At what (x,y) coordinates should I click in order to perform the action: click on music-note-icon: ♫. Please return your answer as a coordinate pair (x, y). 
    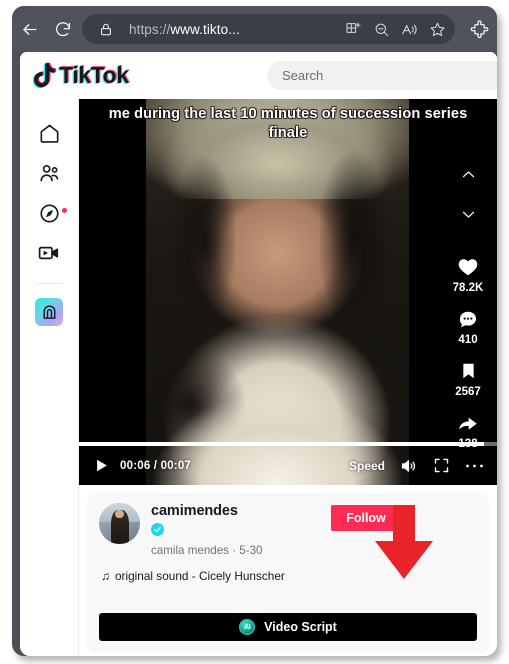
    Looking at the image, I should click on (105, 575).